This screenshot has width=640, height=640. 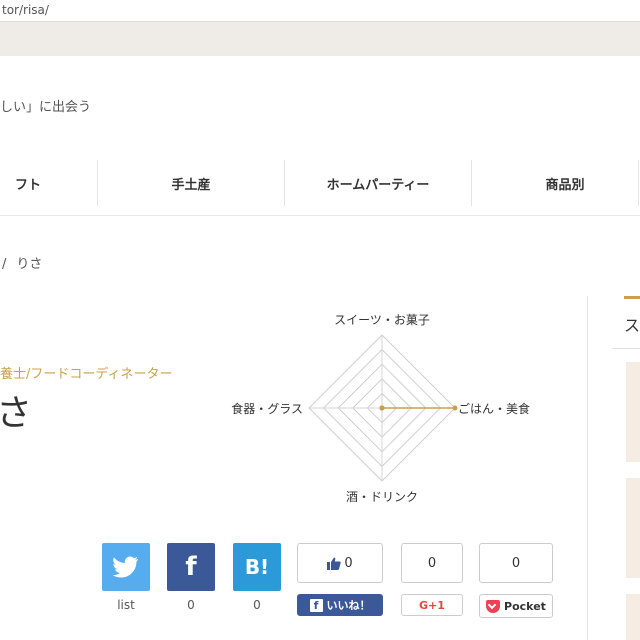 I want to click on pocket-count: 0, so click(x=516, y=563).